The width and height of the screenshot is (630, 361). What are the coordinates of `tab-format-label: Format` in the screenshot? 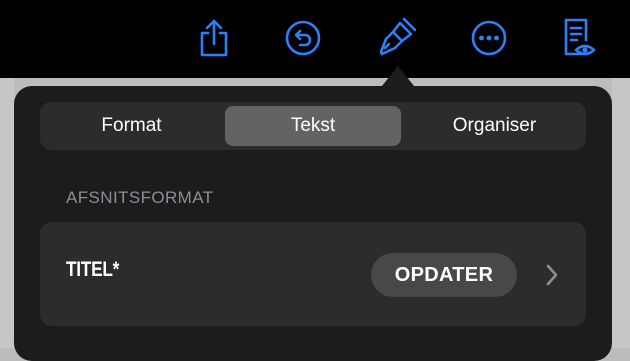 It's located at (131, 125).